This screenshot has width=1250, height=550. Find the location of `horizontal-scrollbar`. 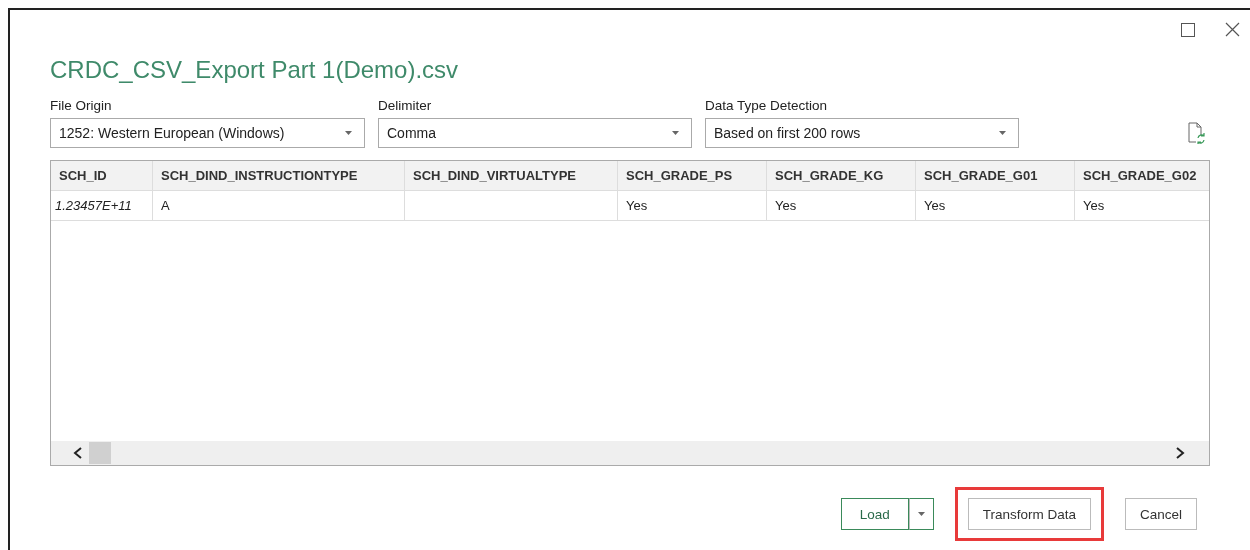

horizontal-scrollbar is located at coordinates (630, 453).